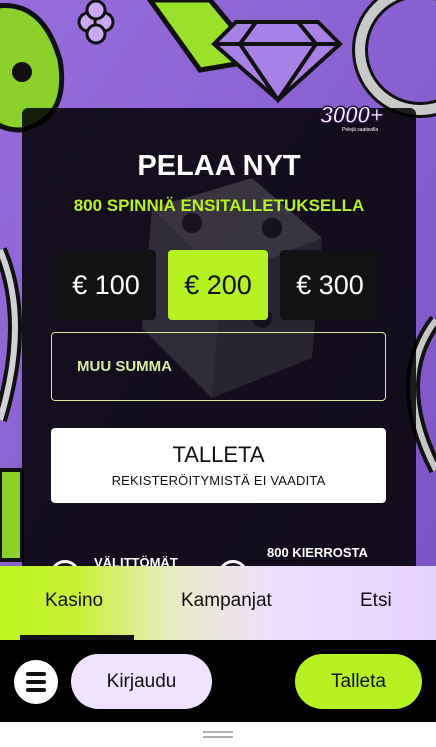 The height and width of the screenshot is (747, 436). I want to click on feature-spins: 800 KIERROSTA, so click(317, 552).